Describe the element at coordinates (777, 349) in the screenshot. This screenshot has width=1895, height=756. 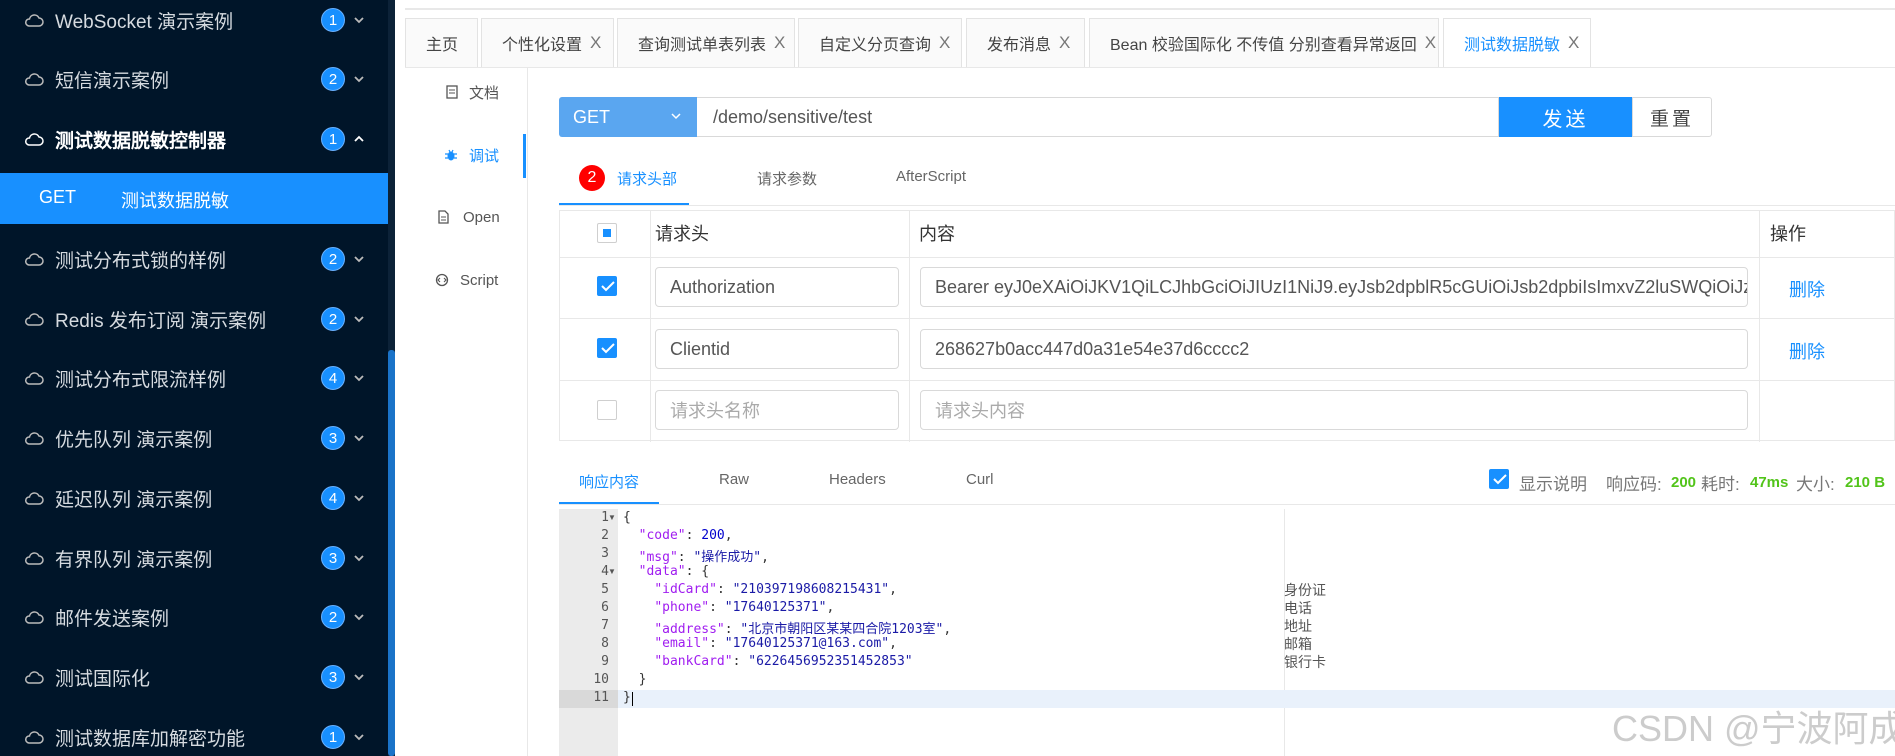
I see `header-name-input: Clientid` at that location.